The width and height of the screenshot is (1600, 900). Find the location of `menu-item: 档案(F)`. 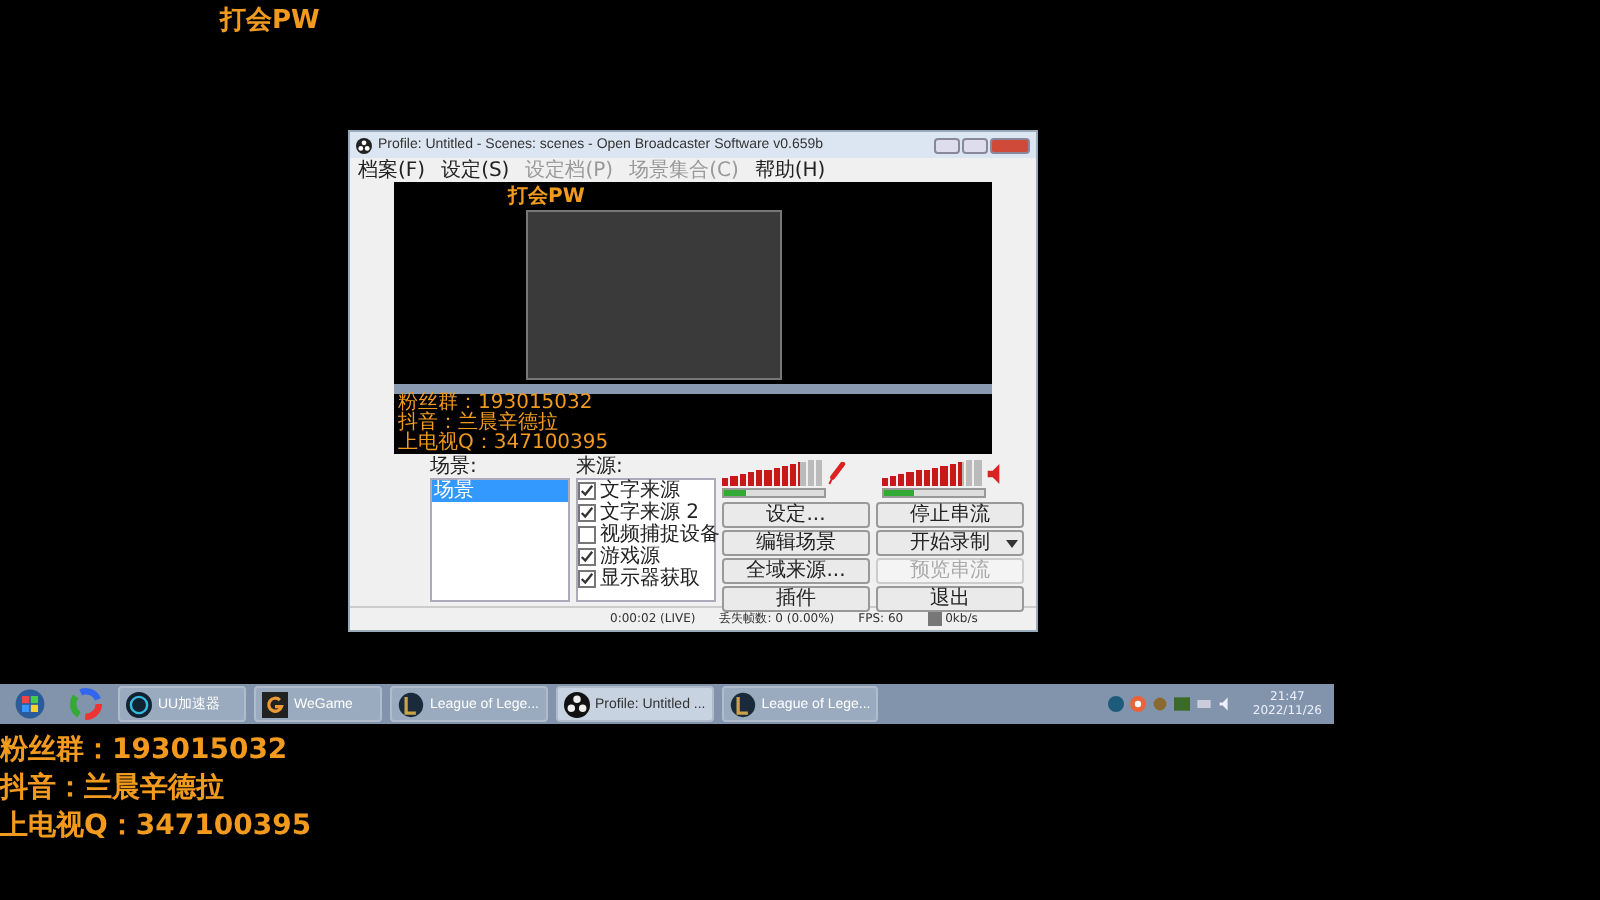

menu-item: 档案(F) is located at coordinates (392, 170).